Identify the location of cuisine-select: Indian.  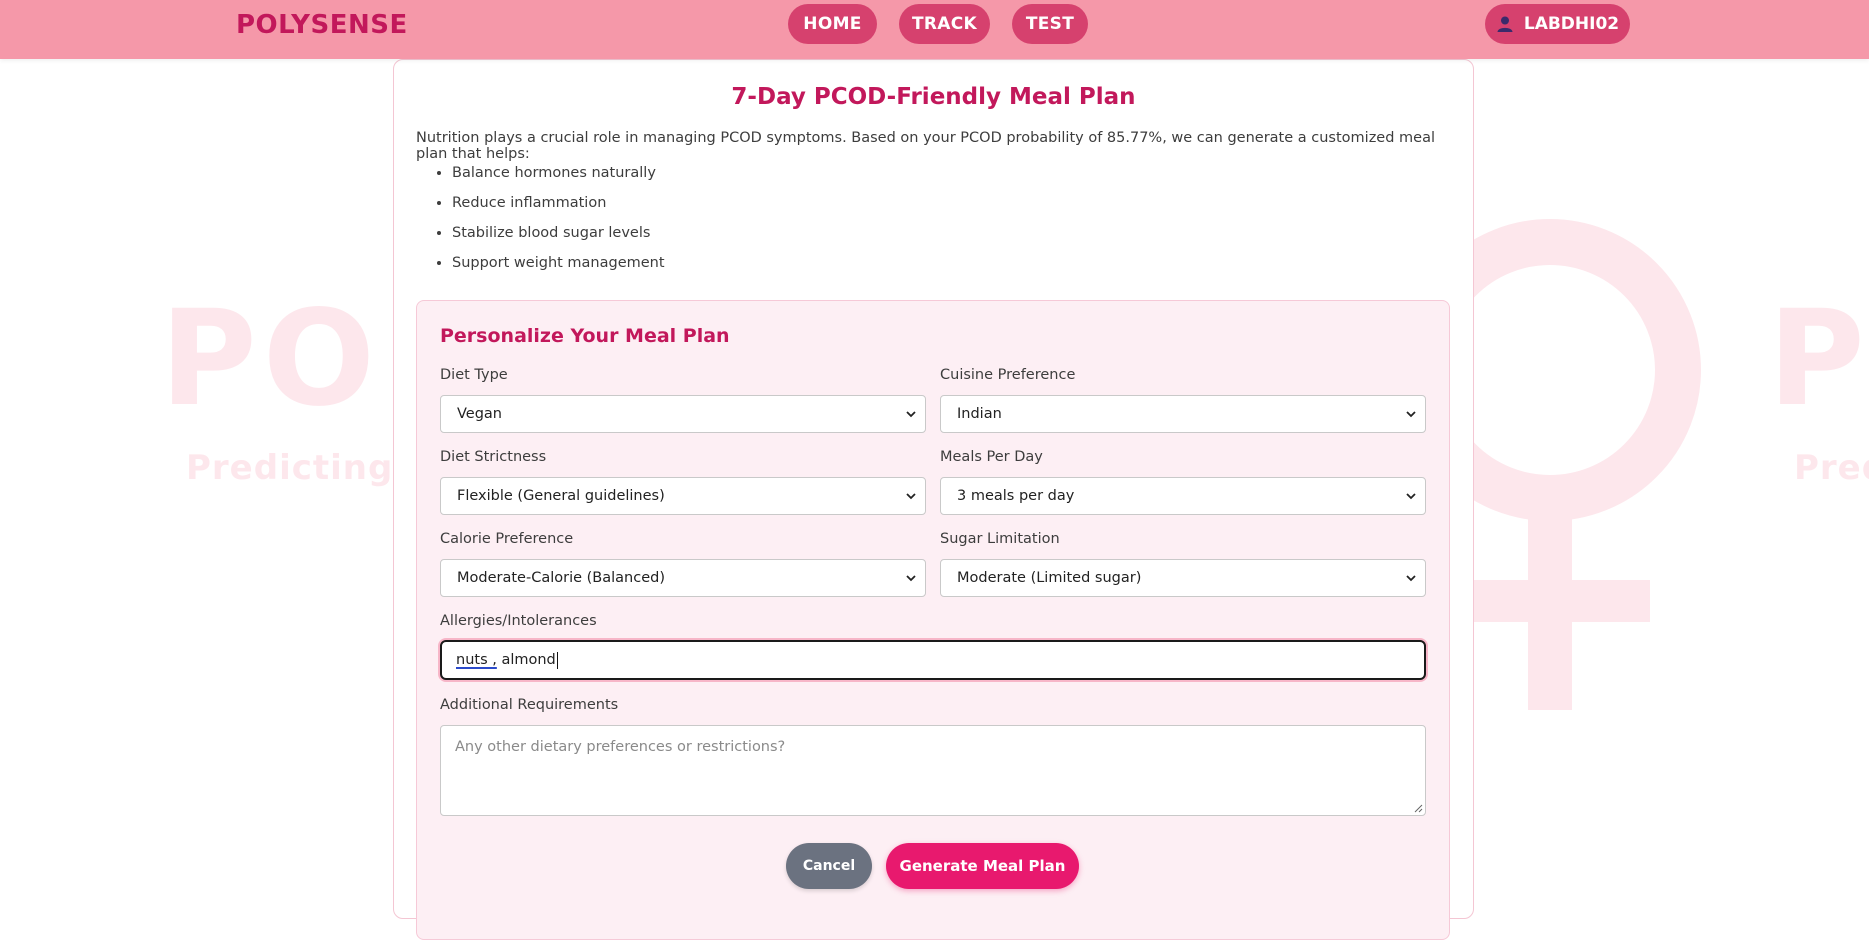
(1183, 414).